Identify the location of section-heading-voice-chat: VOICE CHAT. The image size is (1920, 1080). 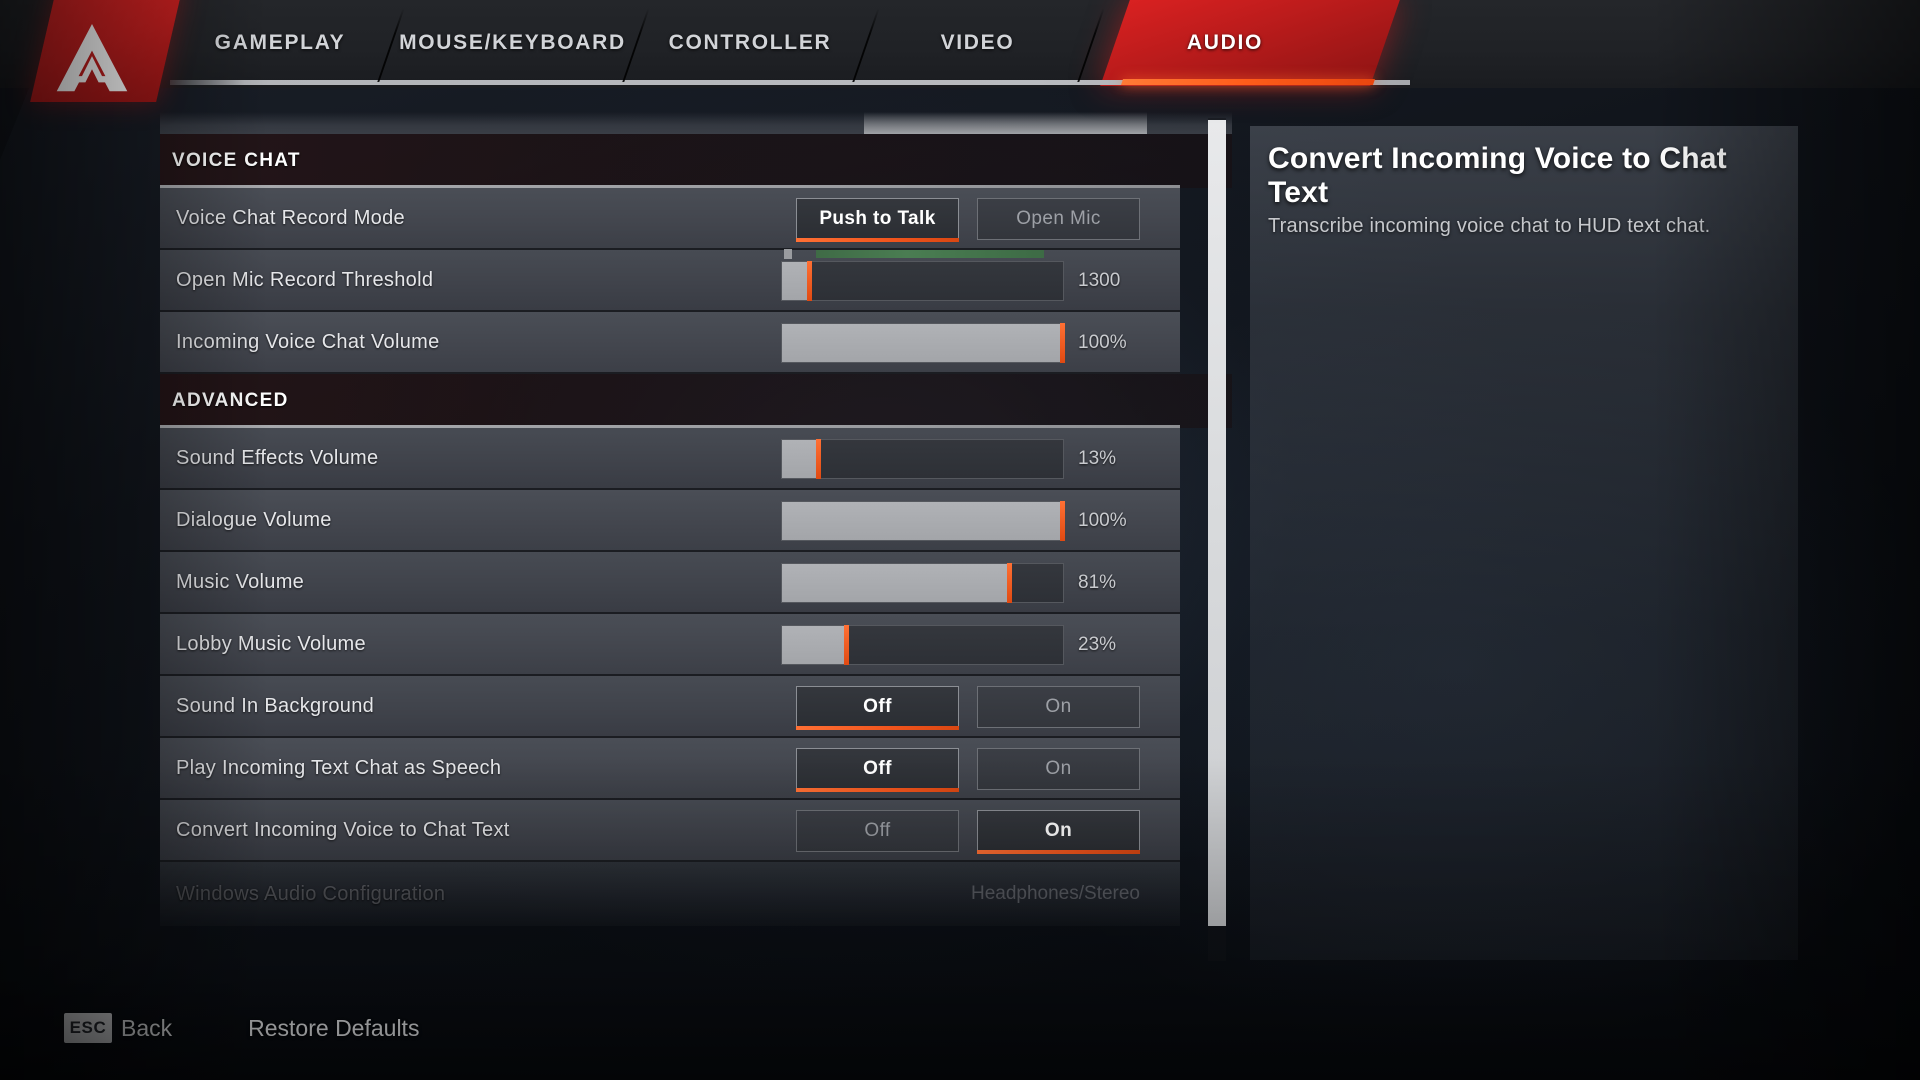
(696, 161).